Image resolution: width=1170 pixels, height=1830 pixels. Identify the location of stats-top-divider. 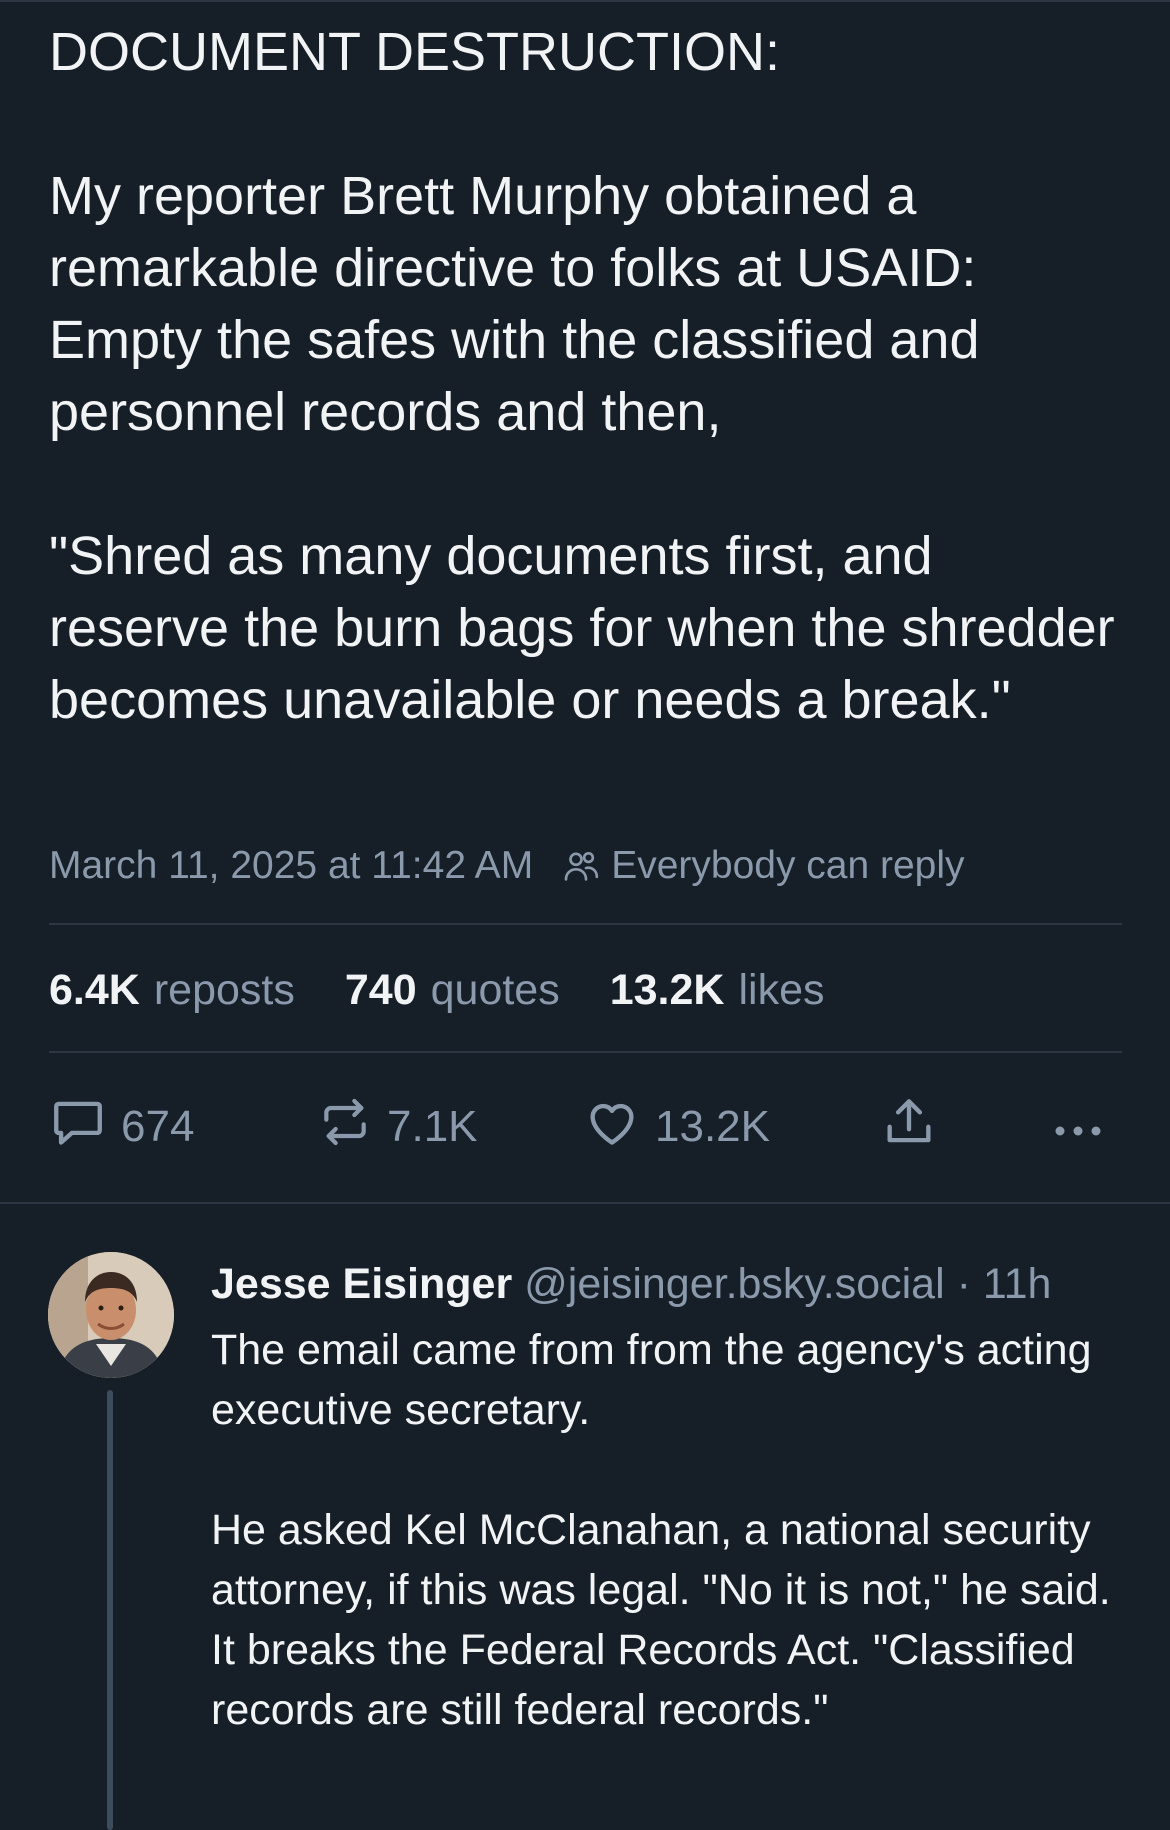
(585, 924).